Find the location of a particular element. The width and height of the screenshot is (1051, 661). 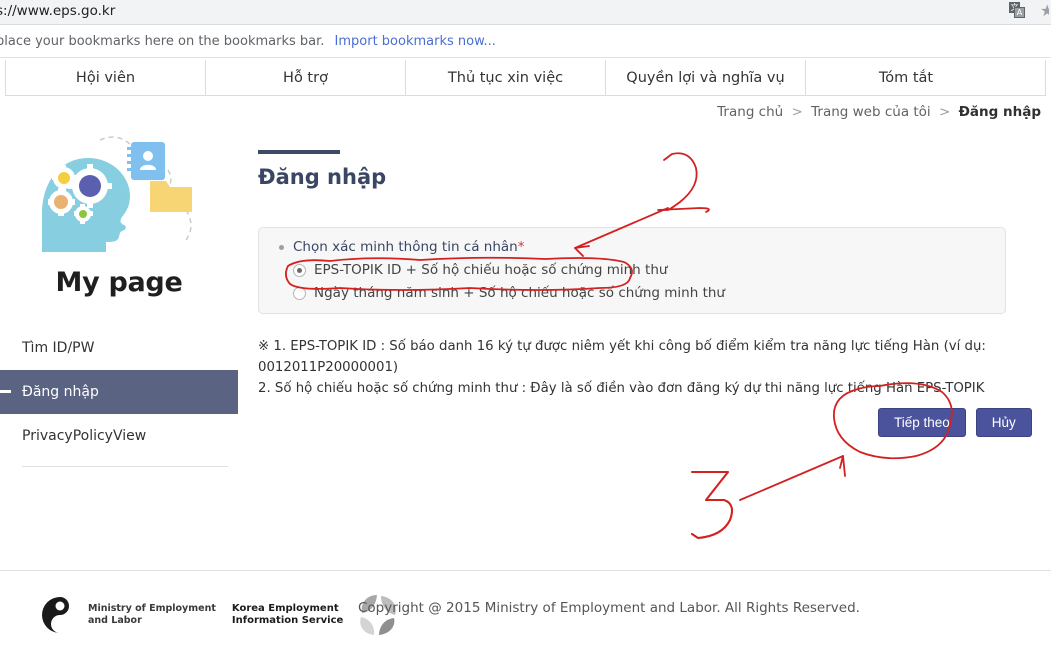

breadcrumb-home: Trang chủ is located at coordinates (750, 112).